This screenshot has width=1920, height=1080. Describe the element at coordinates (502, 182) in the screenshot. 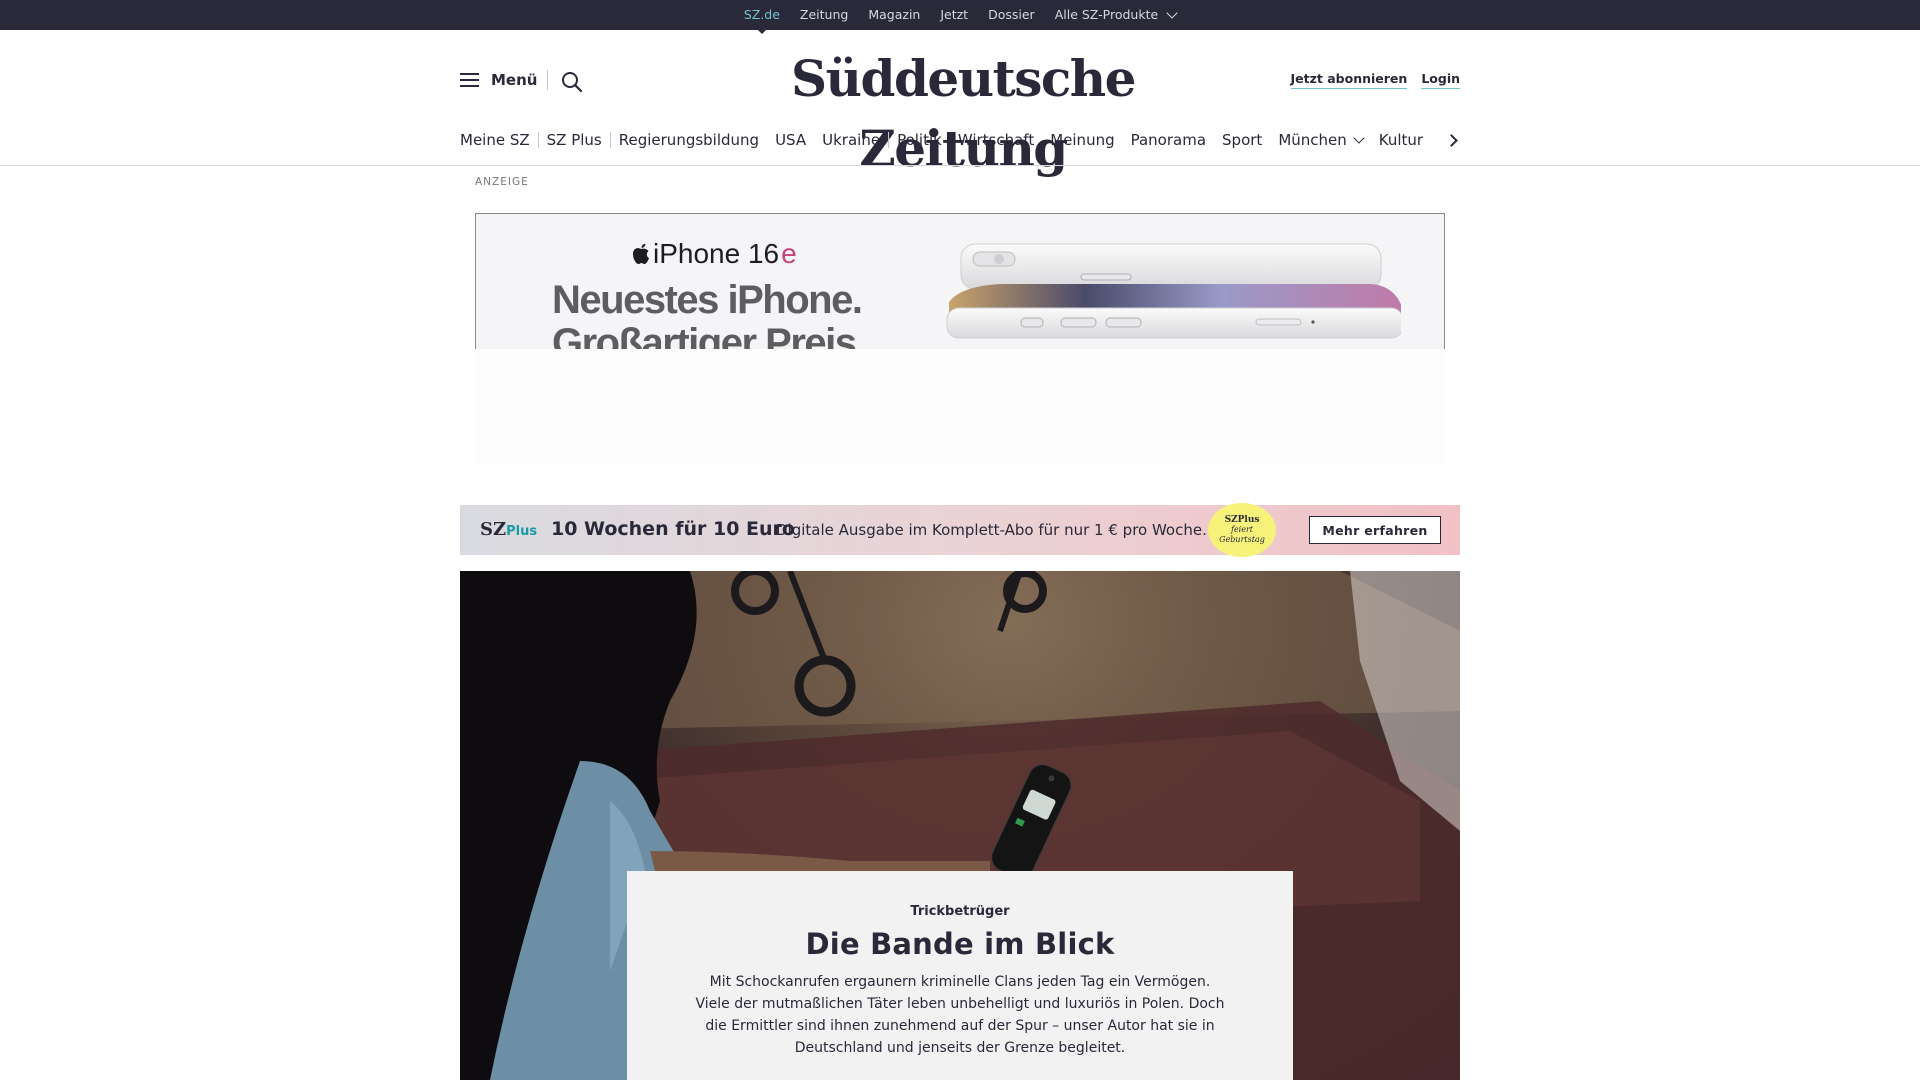

I see `ad-label: ANZEIGE` at that location.